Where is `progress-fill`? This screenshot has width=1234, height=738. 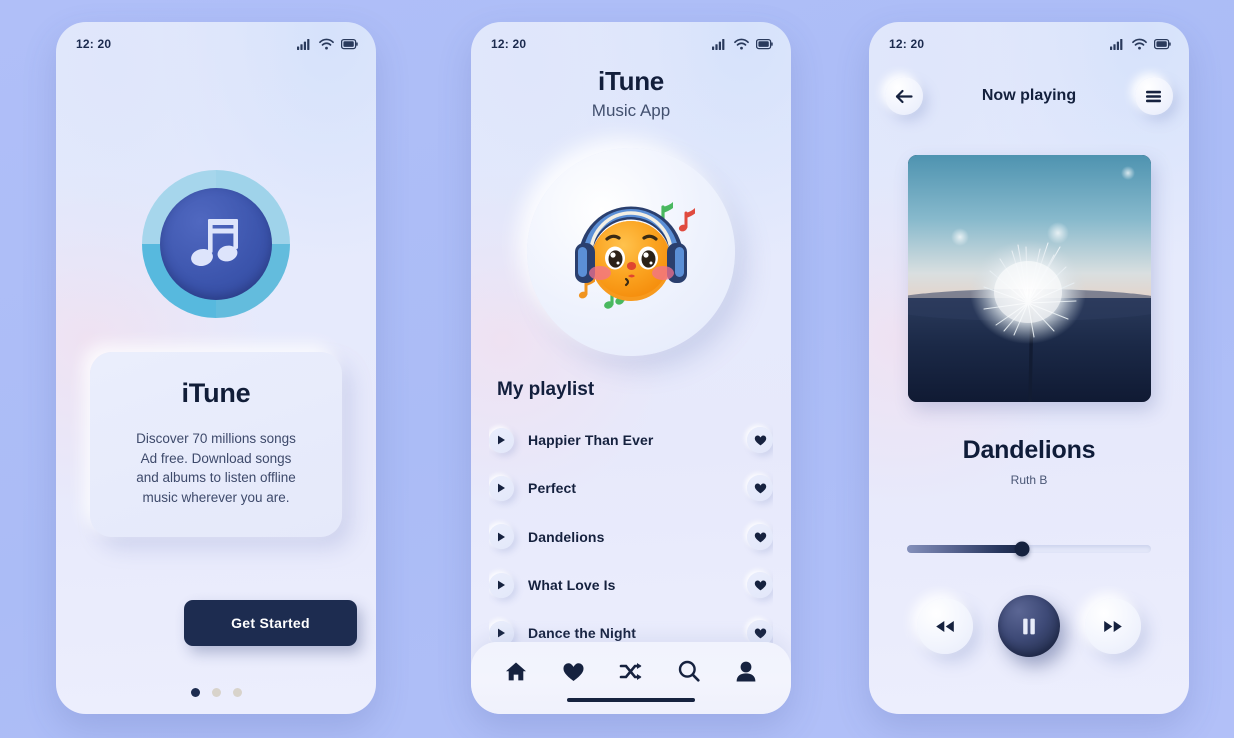
progress-fill is located at coordinates (964, 549).